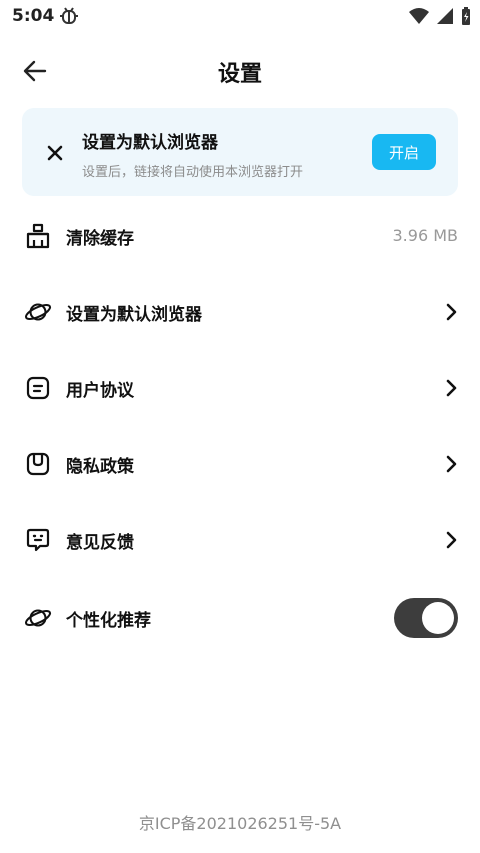  Describe the element at coordinates (419, 16) in the screenshot. I see `wifi-icon` at that location.